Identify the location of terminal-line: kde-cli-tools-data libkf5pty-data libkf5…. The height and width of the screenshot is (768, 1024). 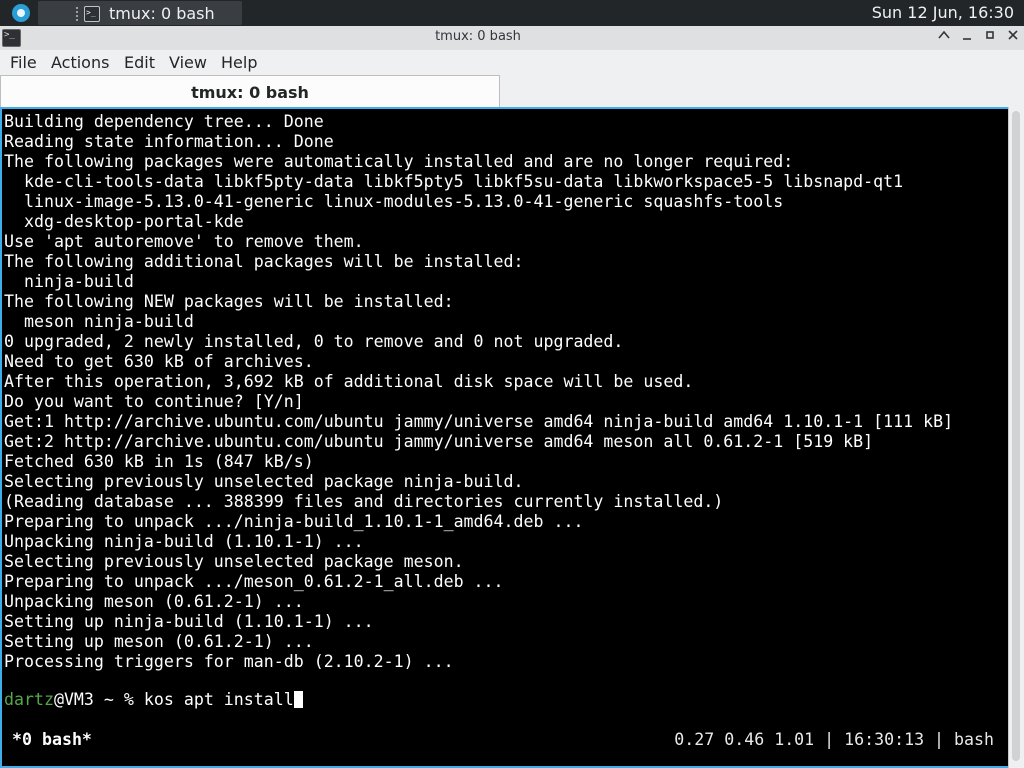
(454, 181).